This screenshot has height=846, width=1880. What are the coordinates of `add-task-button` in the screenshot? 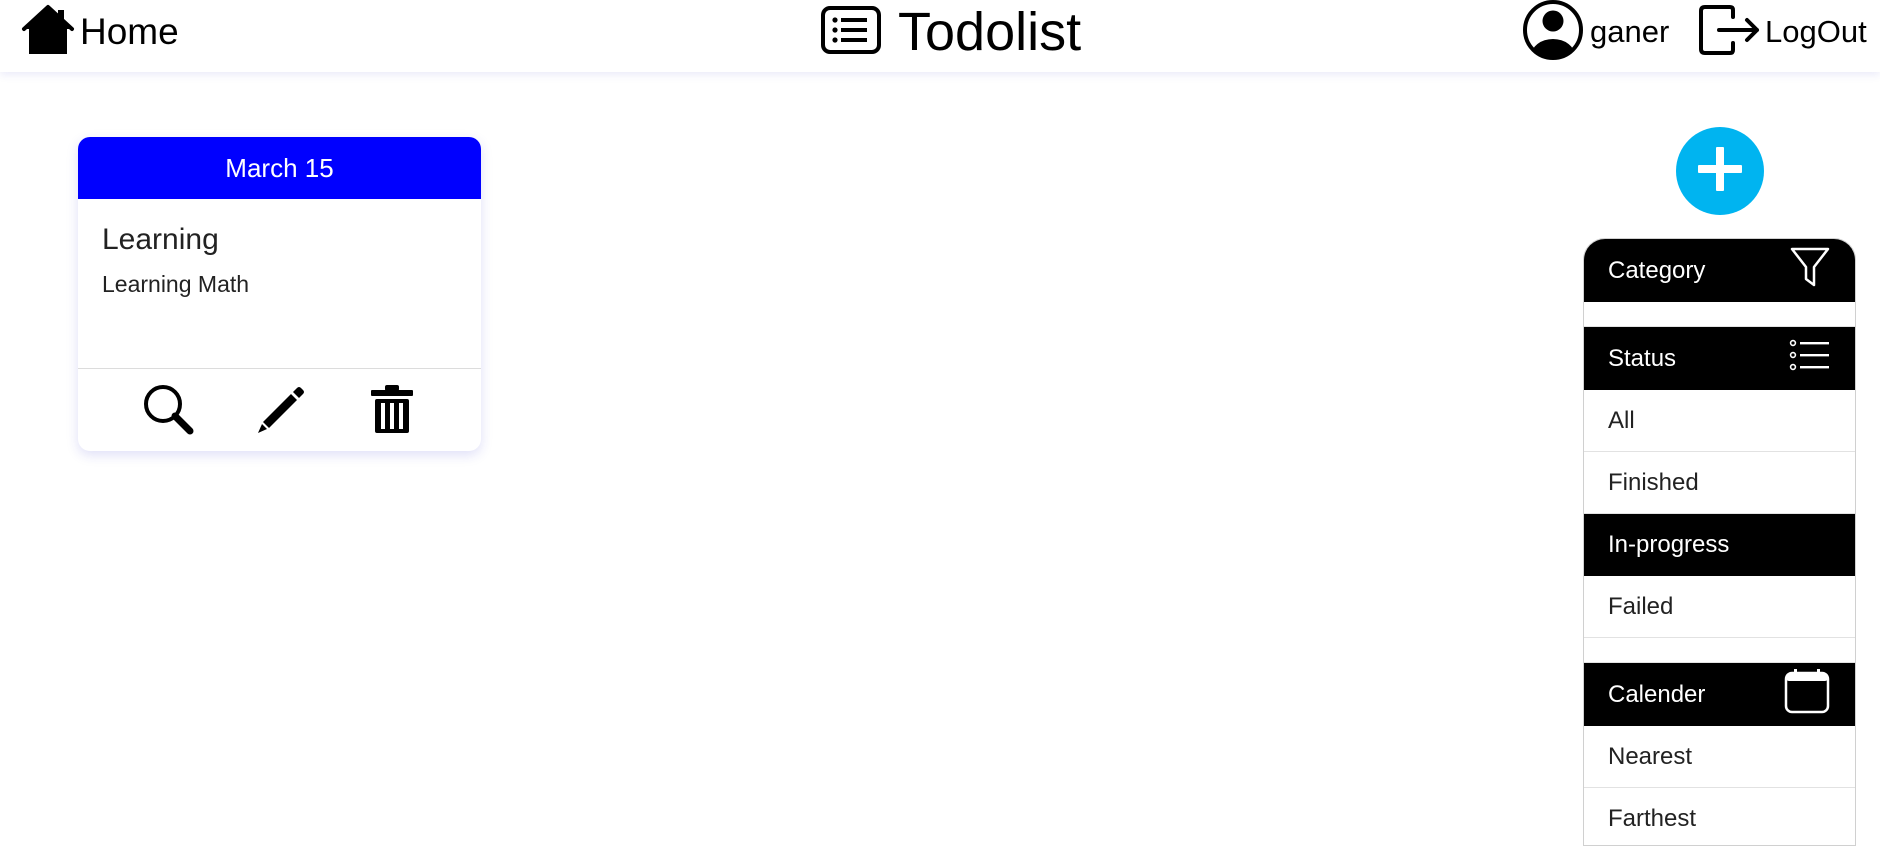 It's located at (1720, 171).